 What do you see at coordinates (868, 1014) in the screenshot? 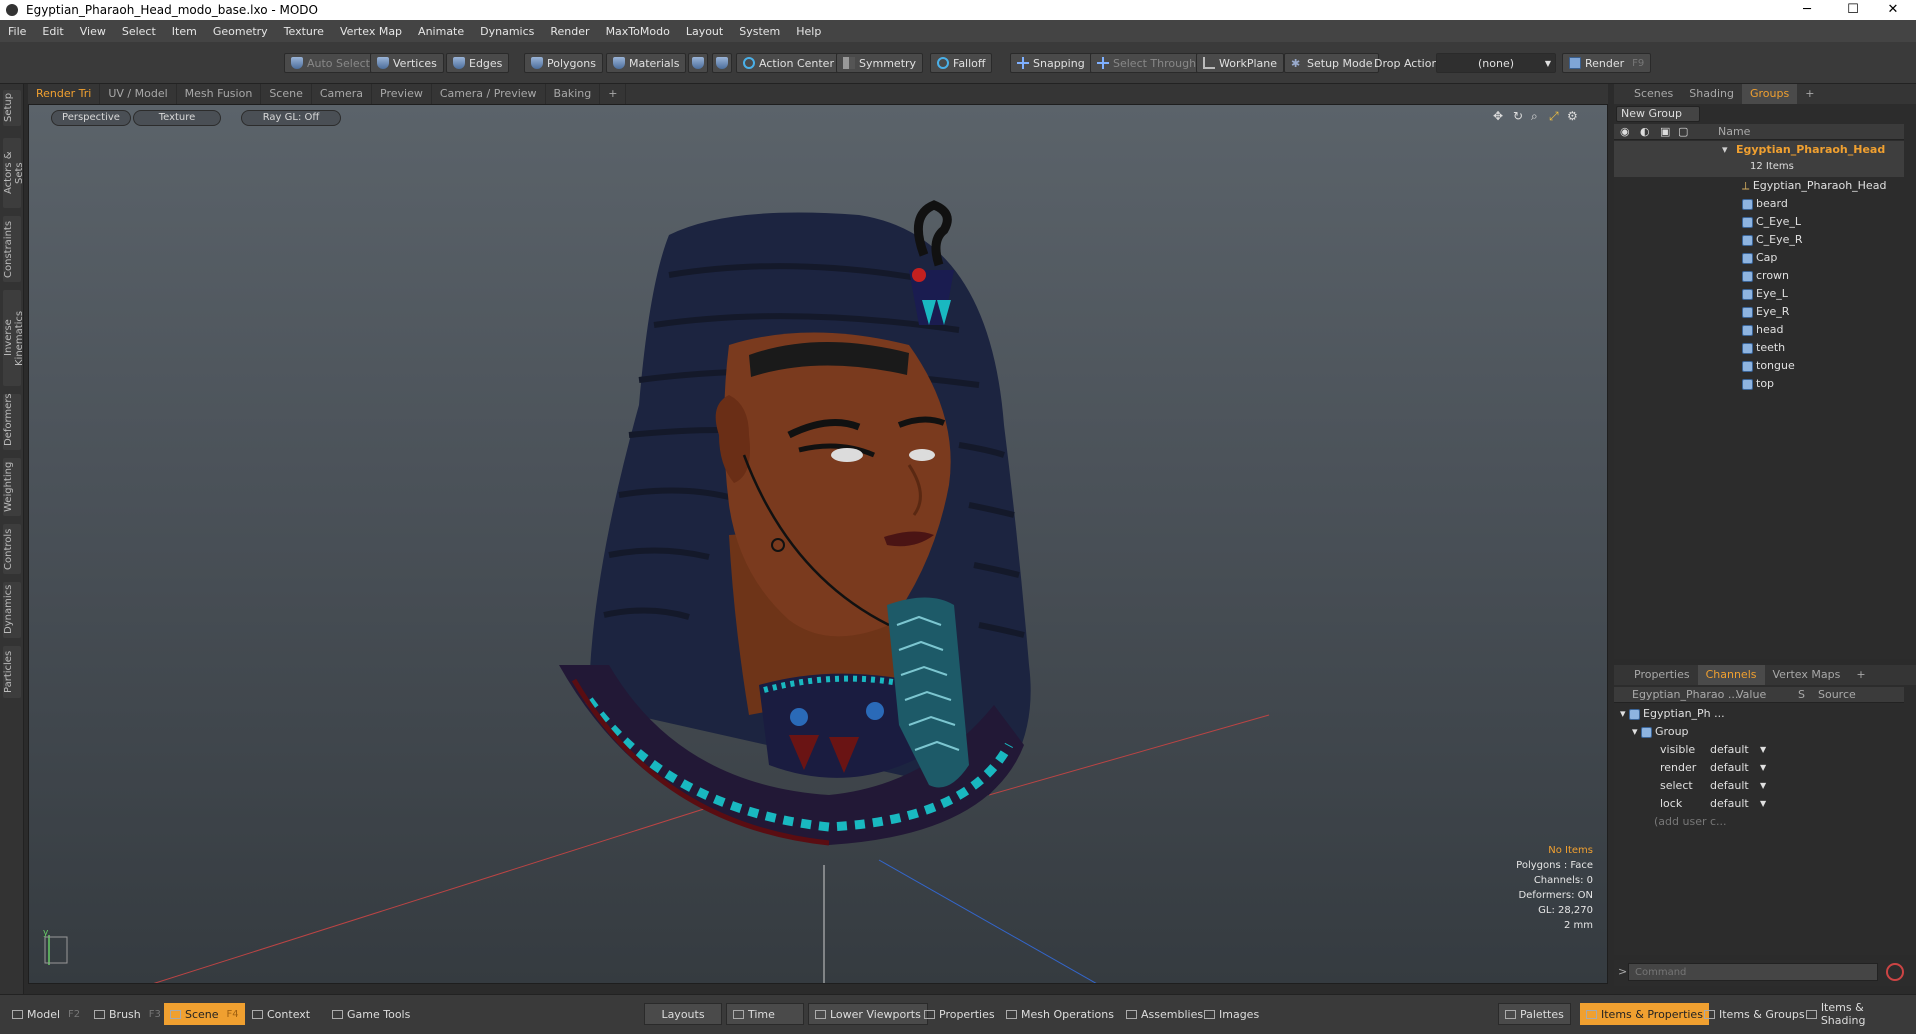
I see `lower-viewports-button: Lower Viewports` at bounding box center [868, 1014].